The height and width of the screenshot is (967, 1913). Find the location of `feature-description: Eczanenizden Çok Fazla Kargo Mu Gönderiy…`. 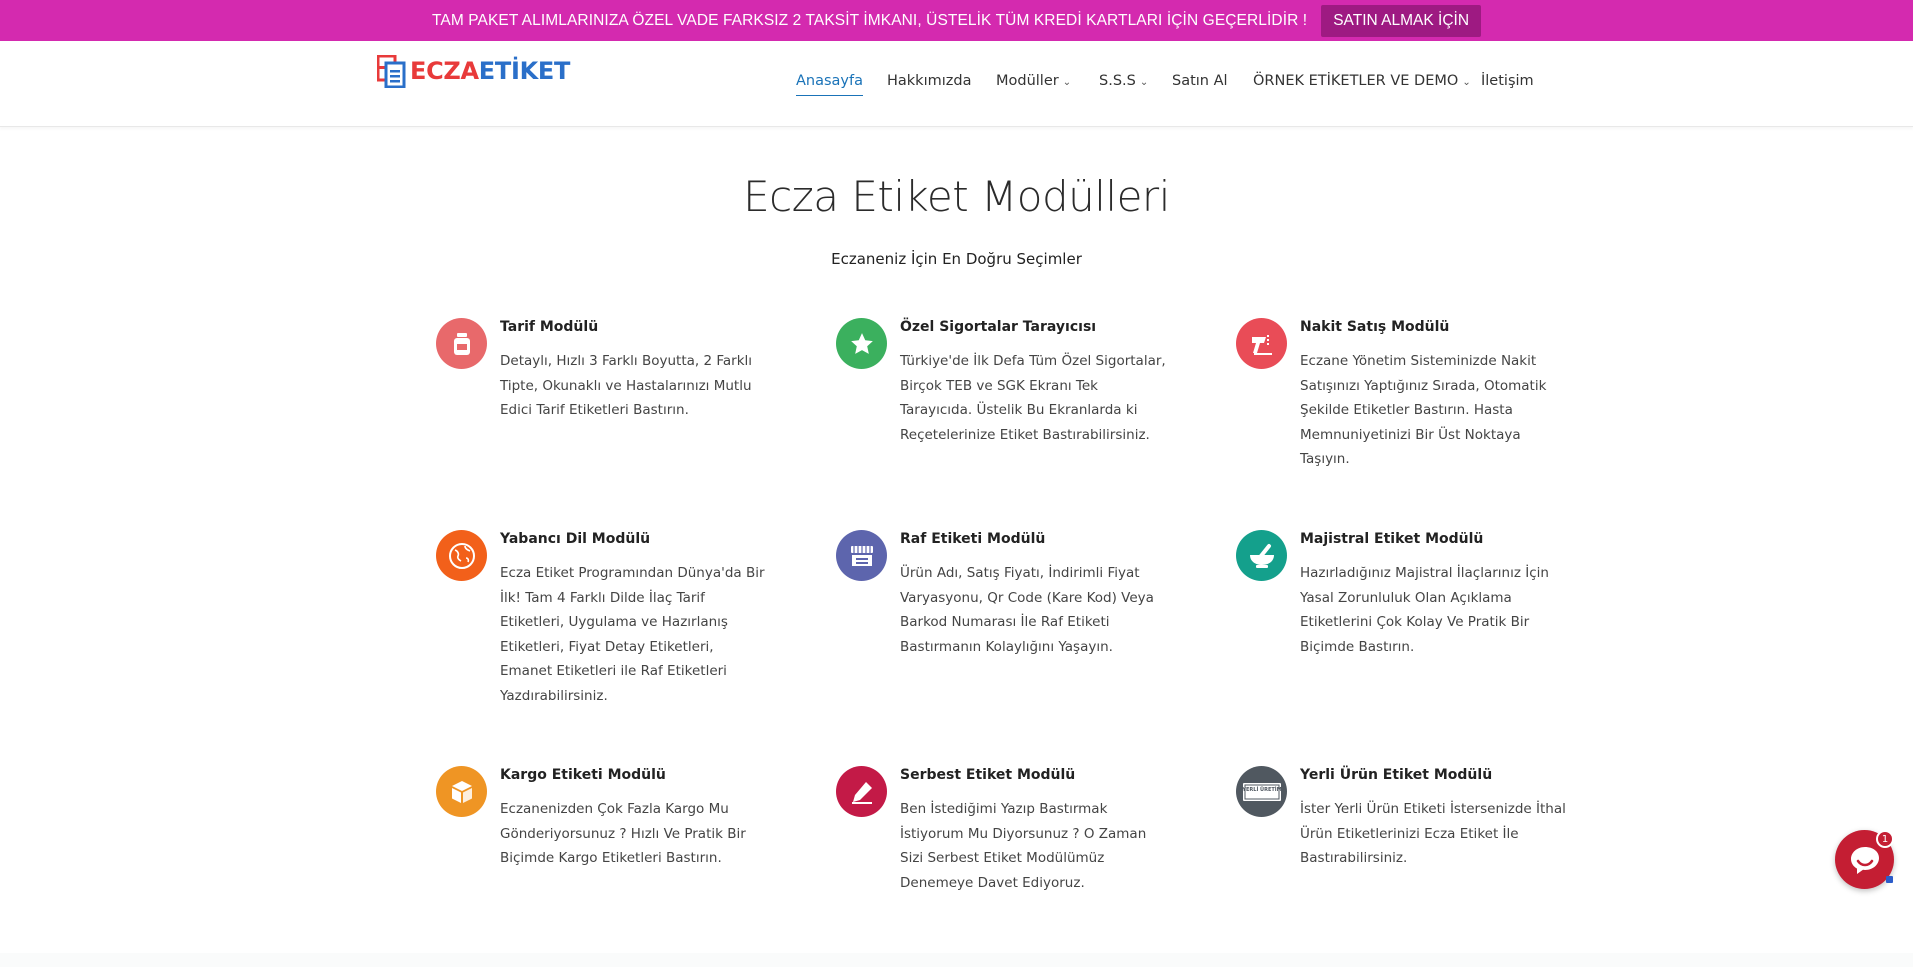

feature-description: Eczanenizden Çok Fazla Kargo Mu Gönderiy… is located at coordinates (623, 834).